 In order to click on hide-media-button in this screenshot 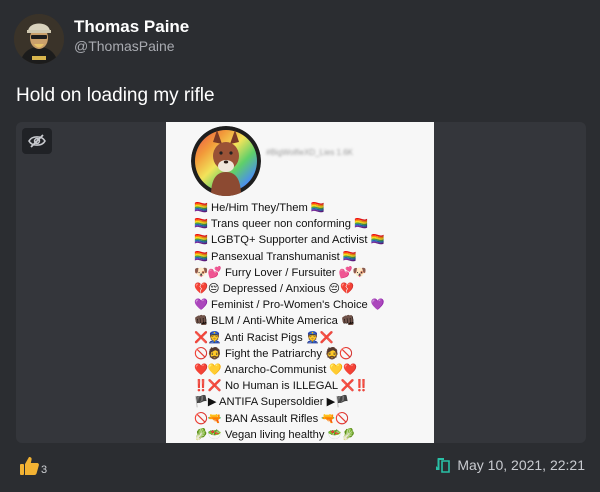, I will do `click(37, 141)`.